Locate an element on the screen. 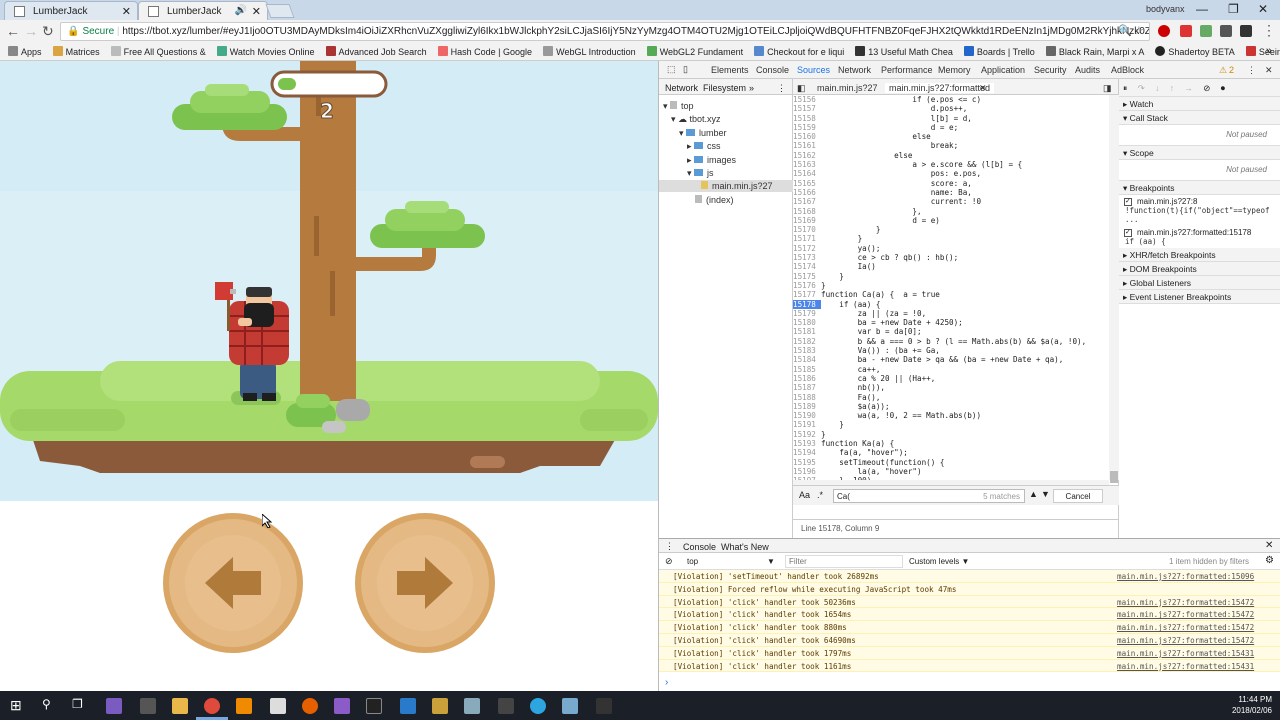  line-number: 15174 is located at coordinates (807, 266).